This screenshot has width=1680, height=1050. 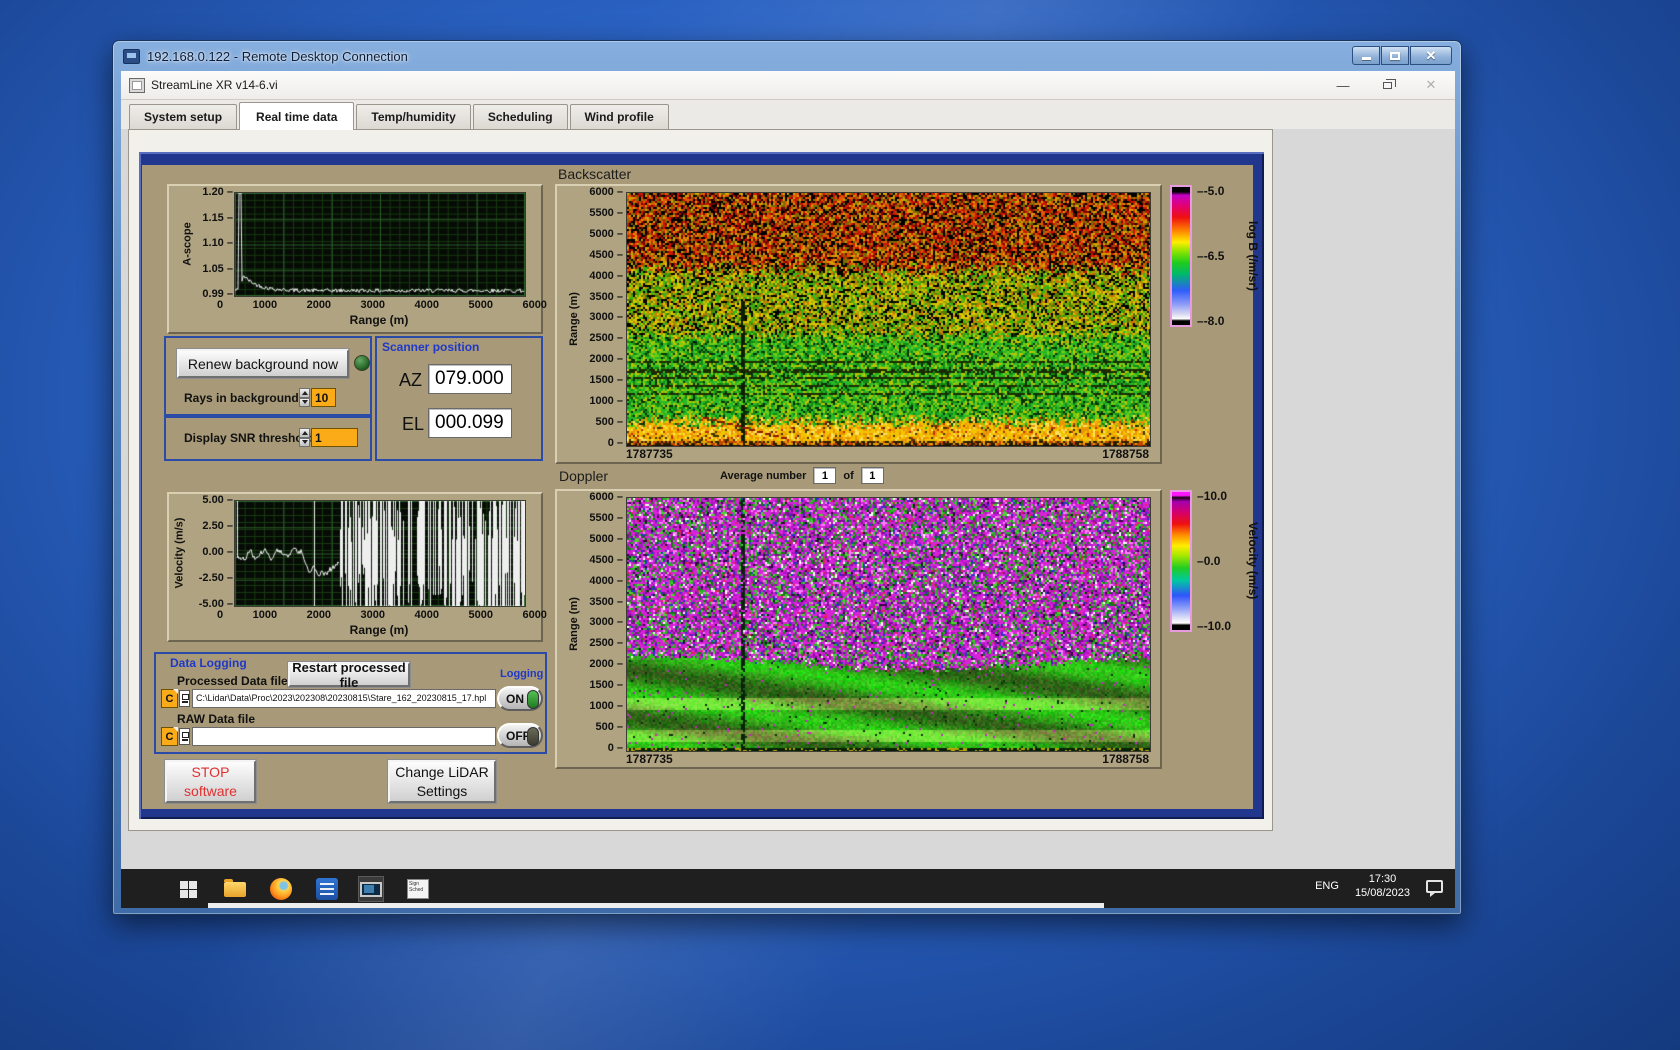 What do you see at coordinates (848, 475) in the screenshot?
I see `average-of-label: of` at bounding box center [848, 475].